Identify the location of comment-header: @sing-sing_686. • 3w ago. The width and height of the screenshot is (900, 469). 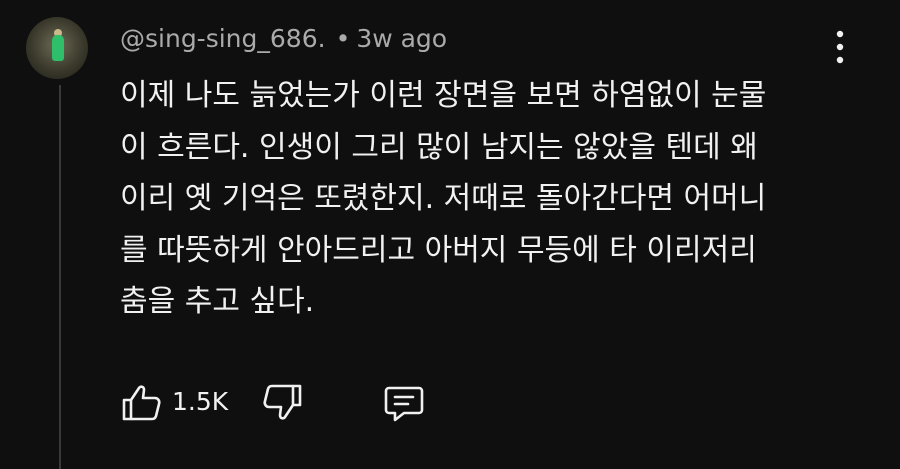
(283, 39).